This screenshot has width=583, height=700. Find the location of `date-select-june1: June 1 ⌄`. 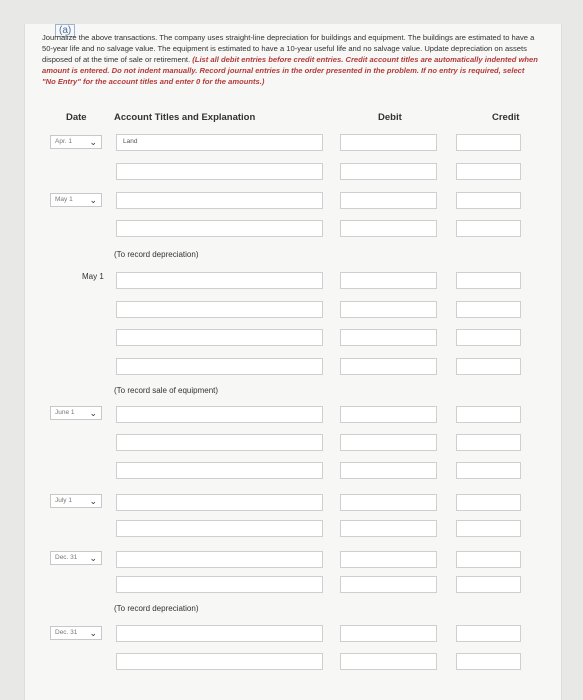

date-select-june1: June 1 ⌄ is located at coordinates (76, 413).